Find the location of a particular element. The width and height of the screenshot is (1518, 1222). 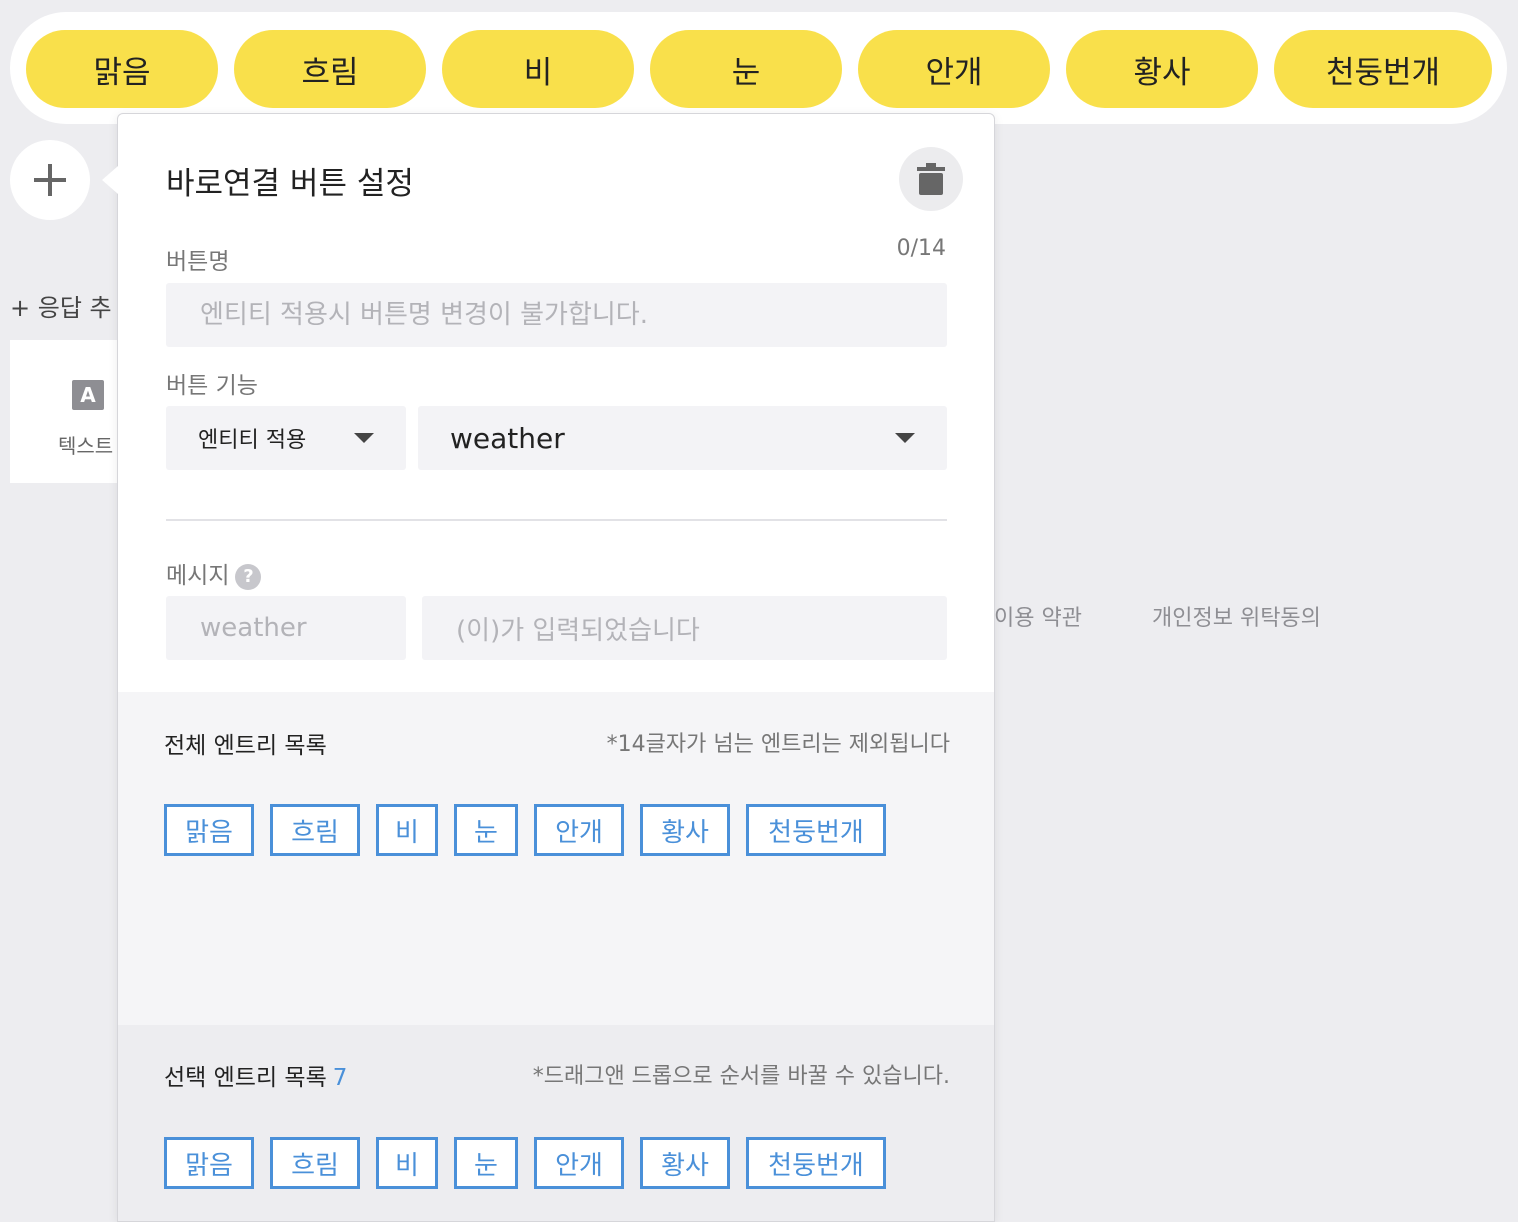

text-icon: A is located at coordinates (88, 395).